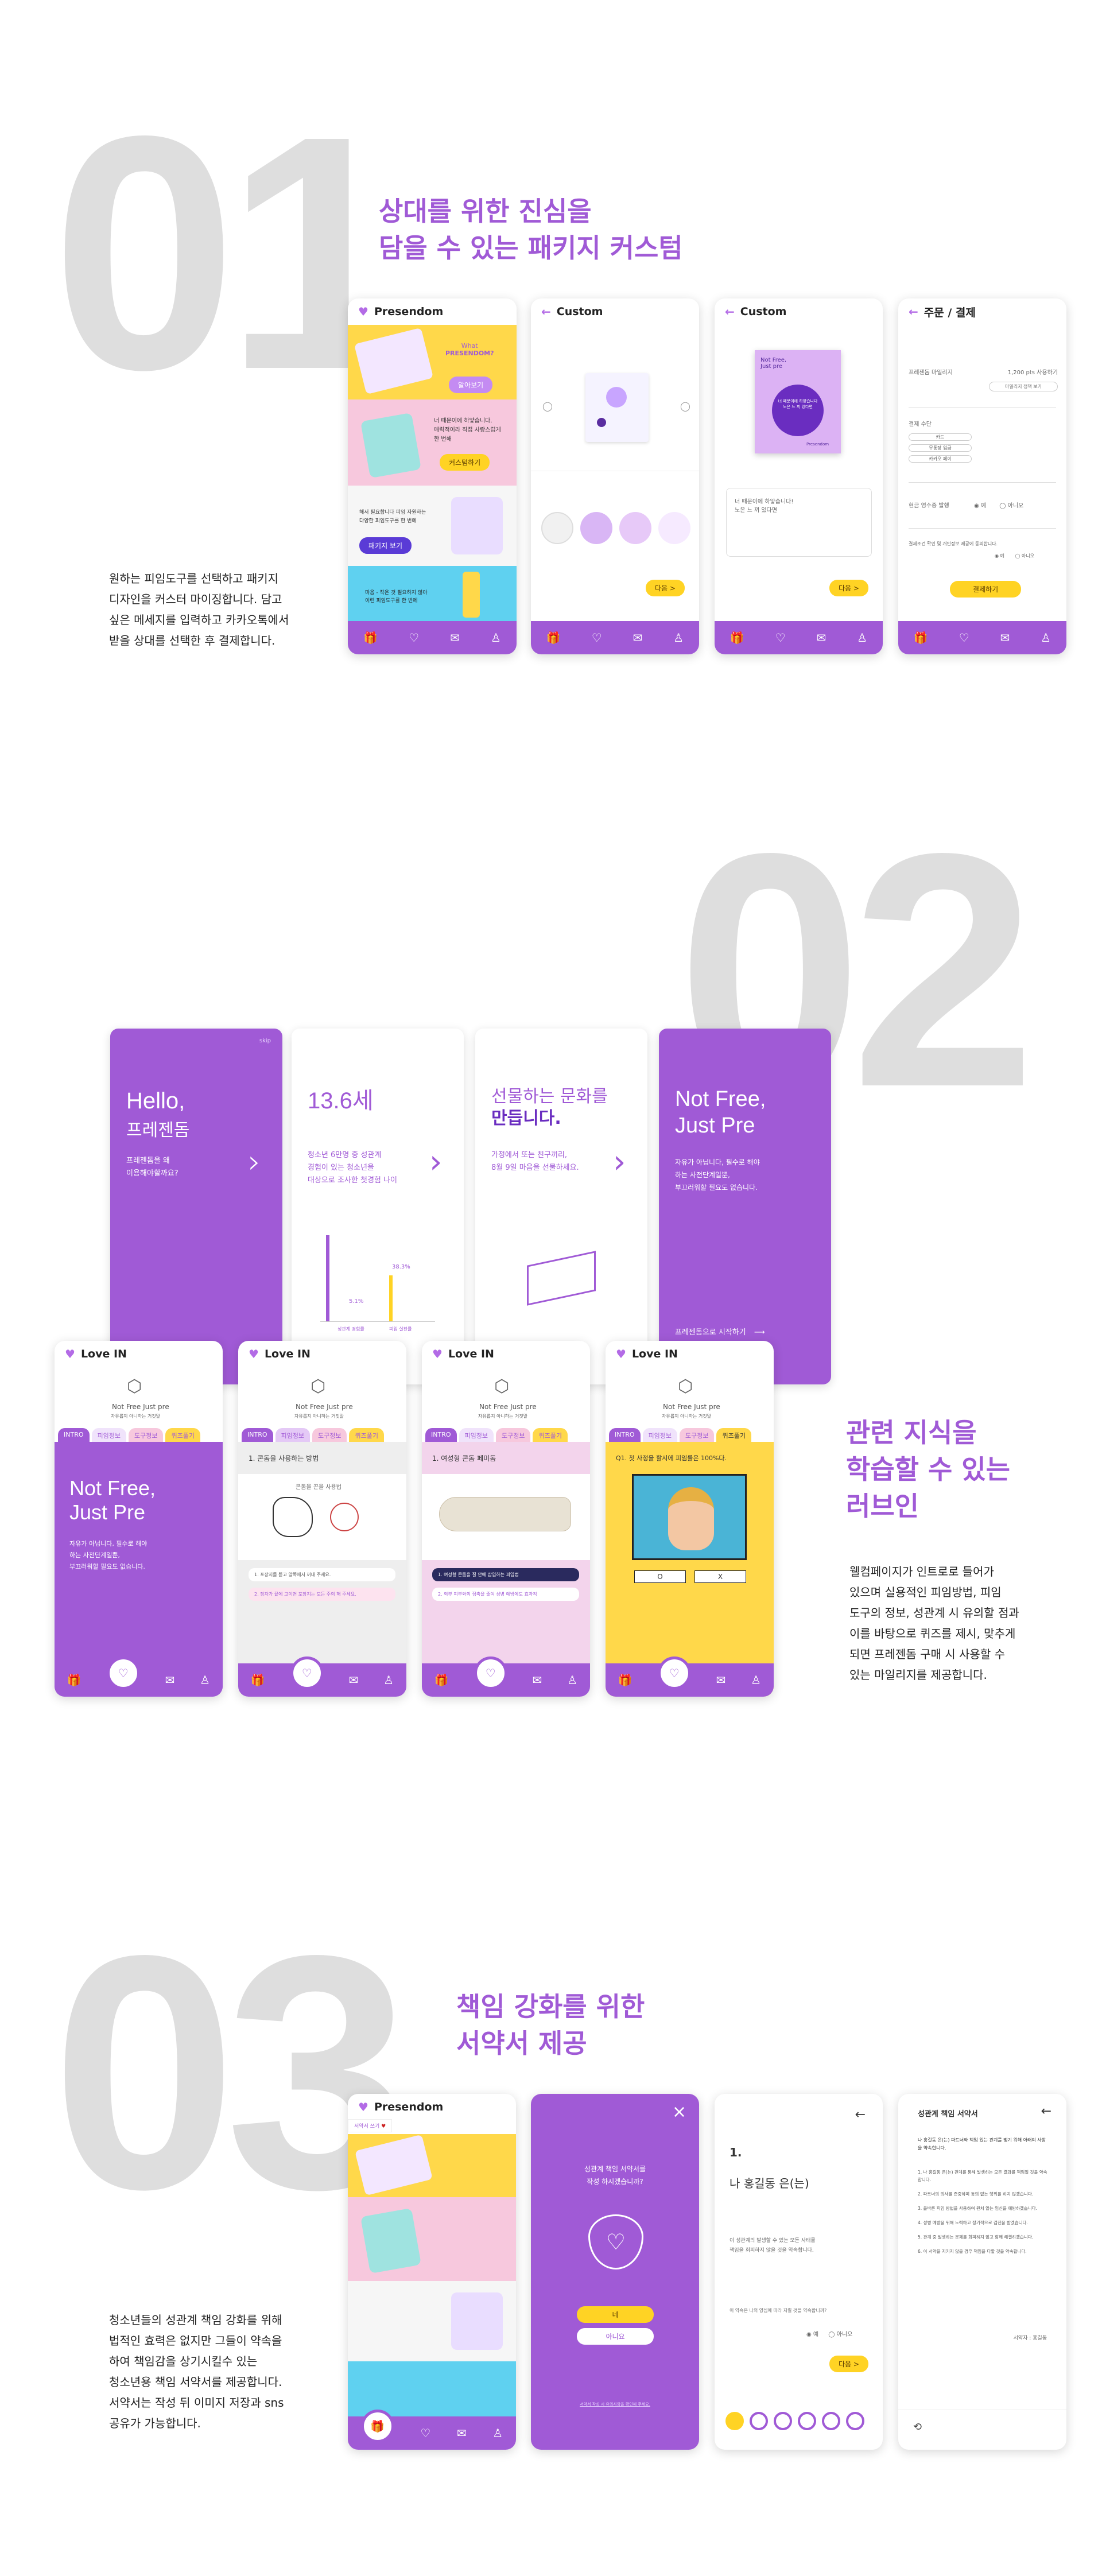 Image resolution: width=1102 pixels, height=2576 pixels. Describe the element at coordinates (432, 593) in the screenshot. I see `banner-news: 마음 - 작은 것 필요하지 않아 이런 피임도구를 한 번에` at that location.